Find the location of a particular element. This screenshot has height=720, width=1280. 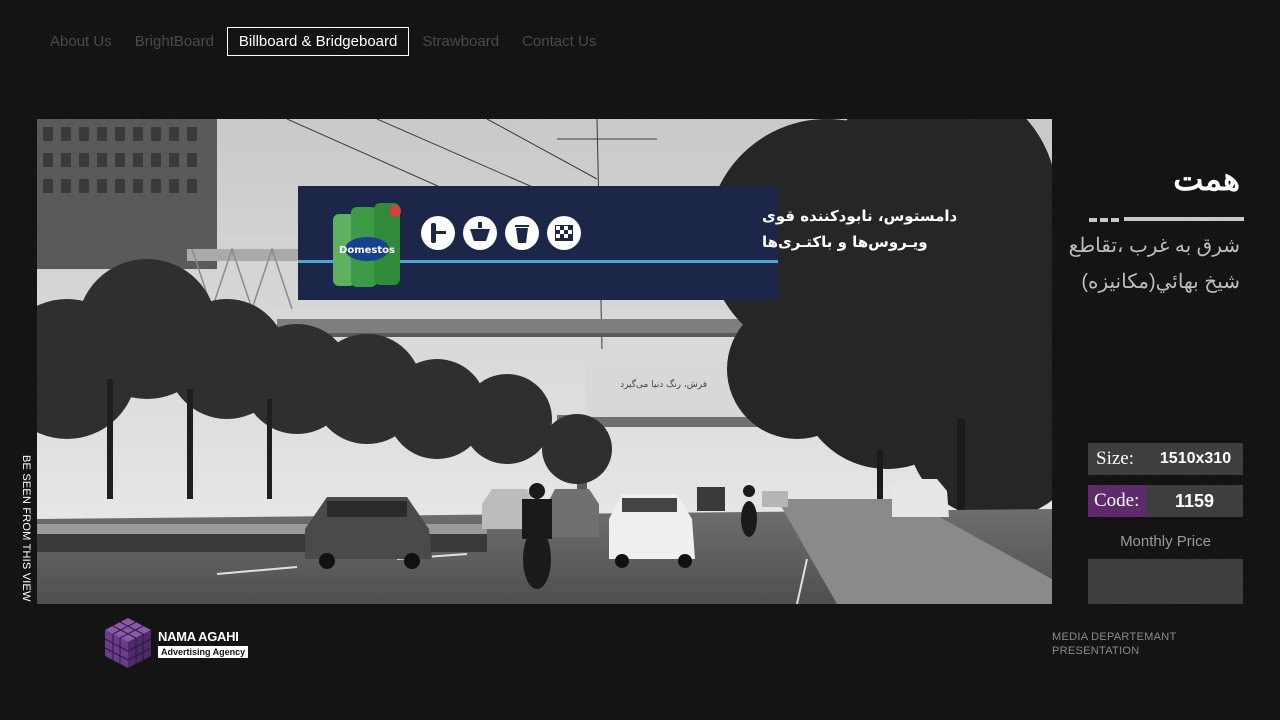

side-caption-text: BE SEEN FROM THIS VIEW is located at coordinates (26, 528).